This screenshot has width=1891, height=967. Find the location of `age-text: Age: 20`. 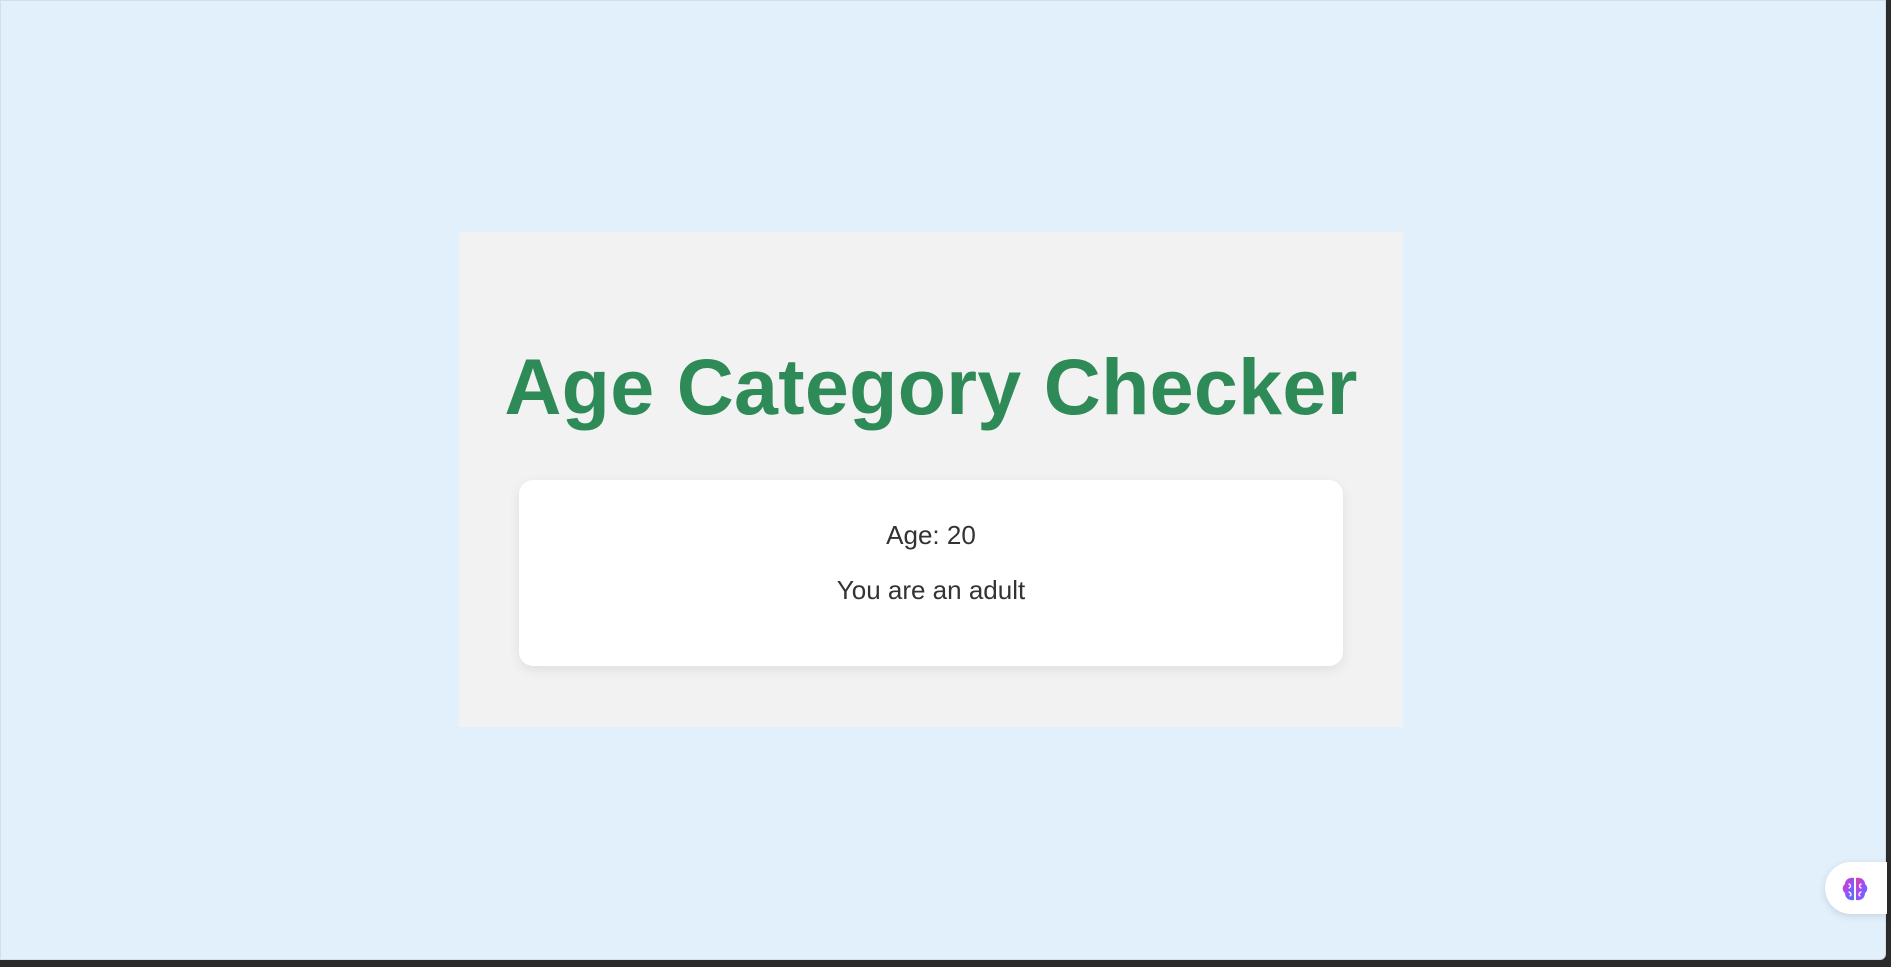

age-text: Age: 20 is located at coordinates (931, 535).